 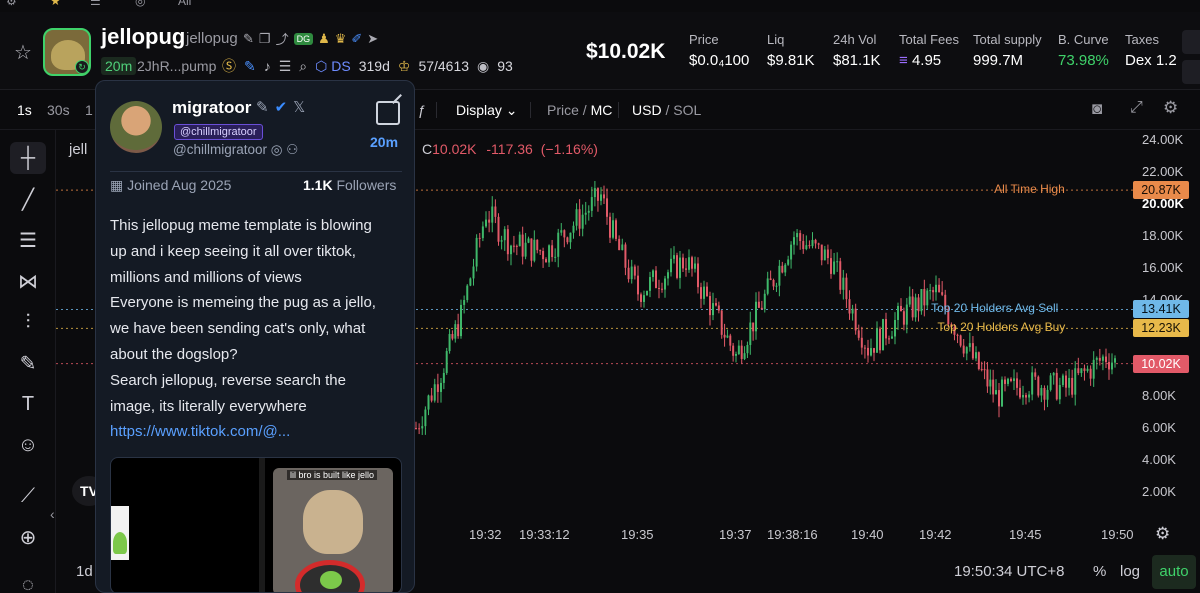 I want to click on account-icon: ◎, so click(x=140, y=4).